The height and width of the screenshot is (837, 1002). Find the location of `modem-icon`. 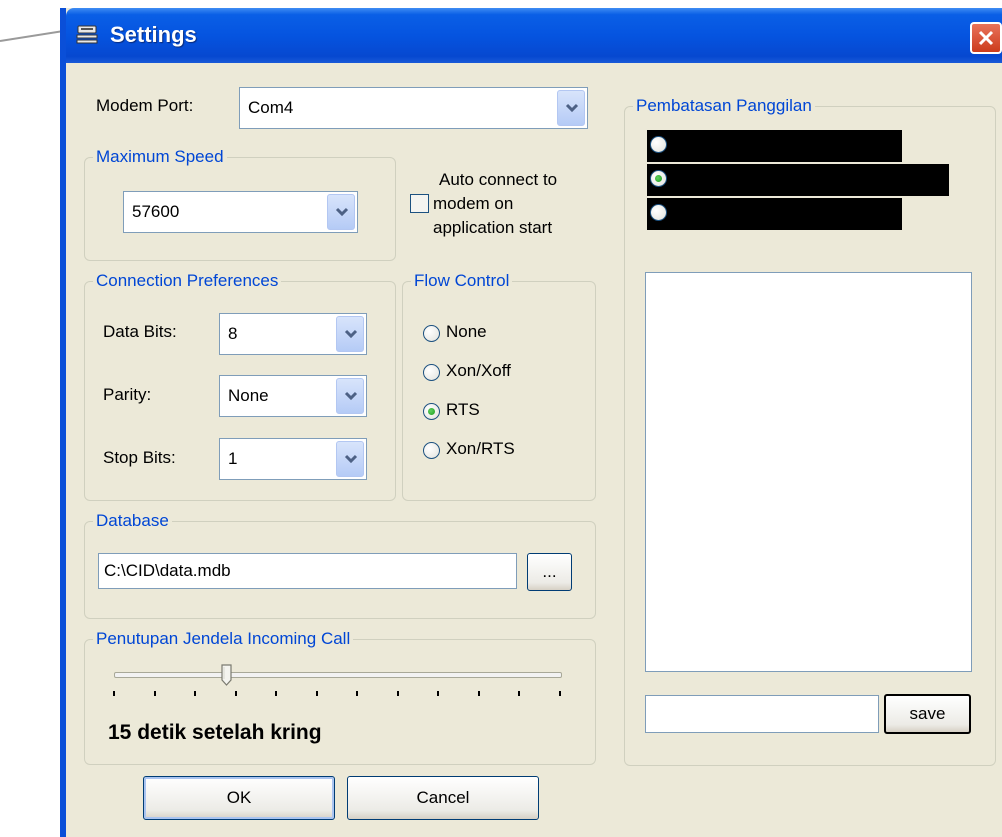

modem-icon is located at coordinates (87, 34).